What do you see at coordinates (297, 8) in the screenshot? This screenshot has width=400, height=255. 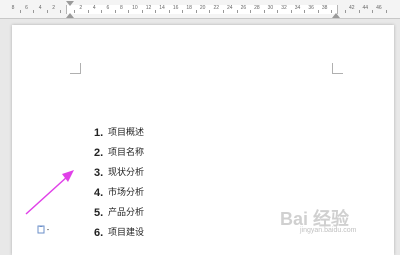 I see `ruler-number: 34` at bounding box center [297, 8].